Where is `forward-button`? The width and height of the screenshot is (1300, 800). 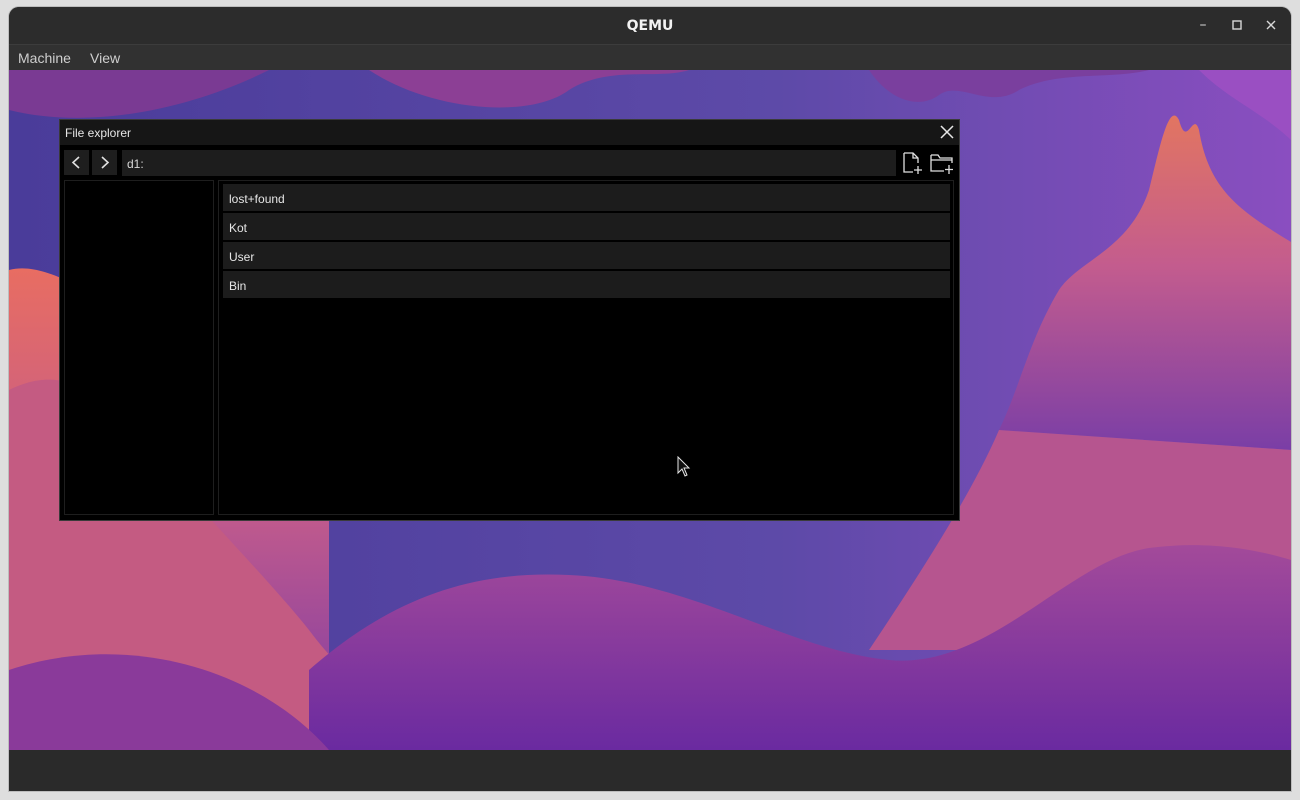
forward-button is located at coordinates (104, 162).